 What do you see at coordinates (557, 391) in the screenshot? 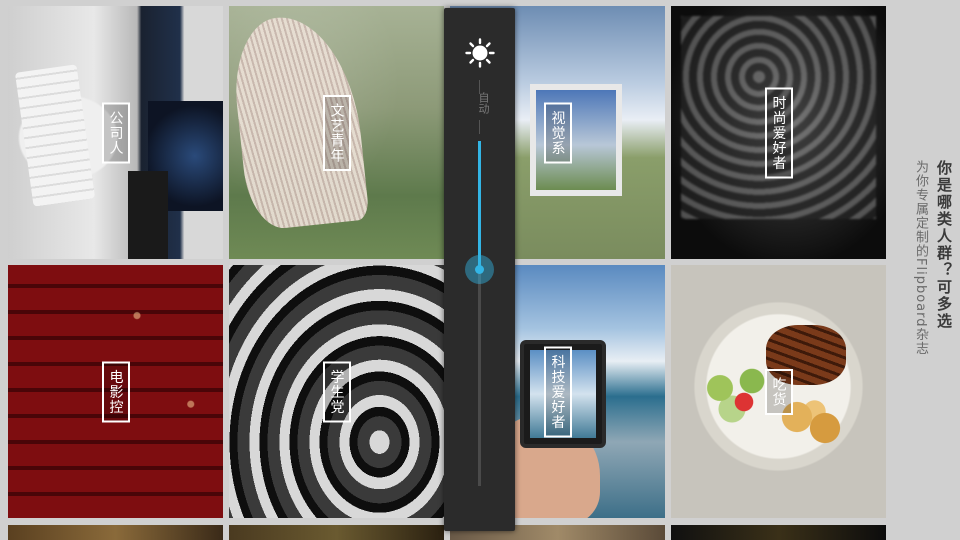
I see `tile-label: 科技爱好者` at bounding box center [557, 391].